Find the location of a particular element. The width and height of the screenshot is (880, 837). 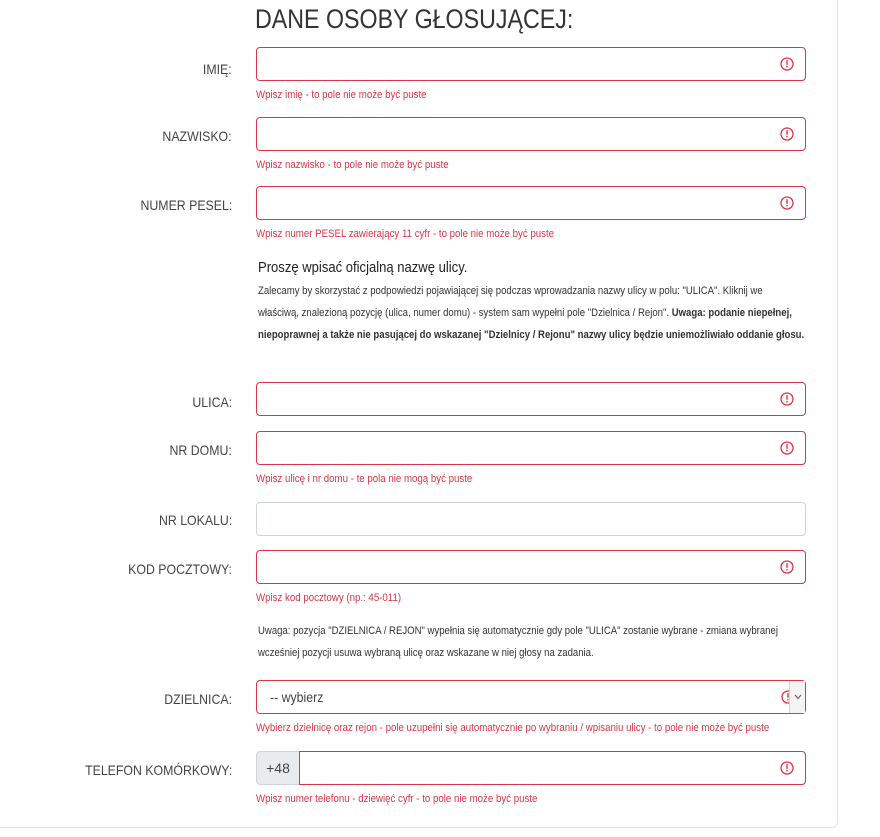

chevron-down-icon is located at coordinates (798, 697).